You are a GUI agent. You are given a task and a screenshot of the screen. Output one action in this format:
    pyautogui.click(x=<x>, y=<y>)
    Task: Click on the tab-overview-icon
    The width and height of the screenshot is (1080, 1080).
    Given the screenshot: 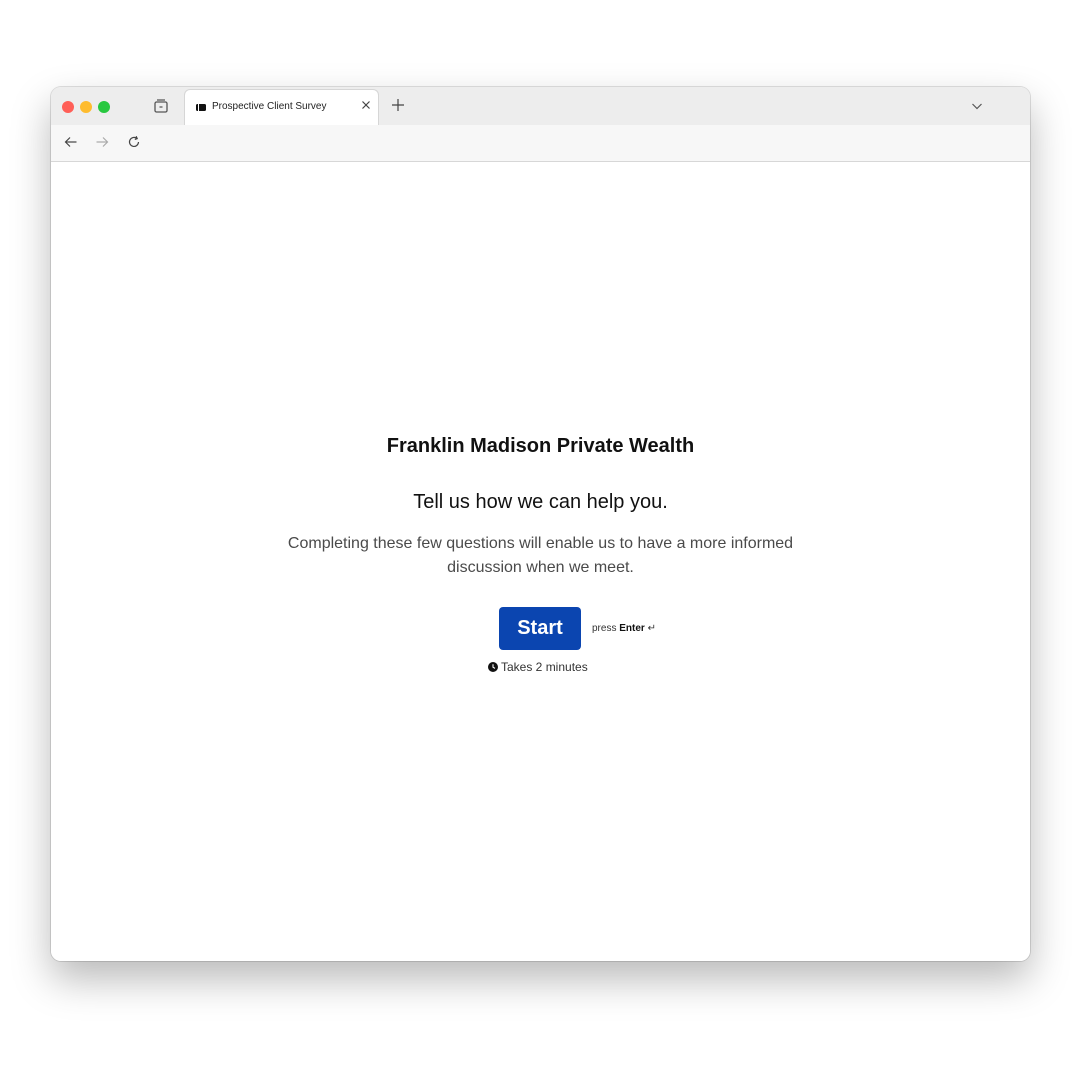 What is the action you would take?
    pyautogui.click(x=161, y=106)
    